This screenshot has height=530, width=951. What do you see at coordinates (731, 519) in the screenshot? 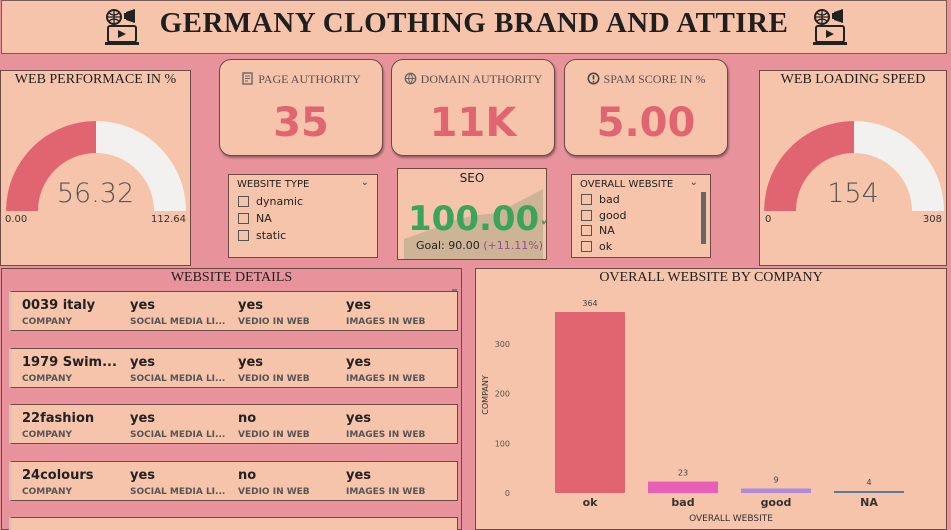
I see `x-axis-label: OVERALL WEBSITE` at bounding box center [731, 519].